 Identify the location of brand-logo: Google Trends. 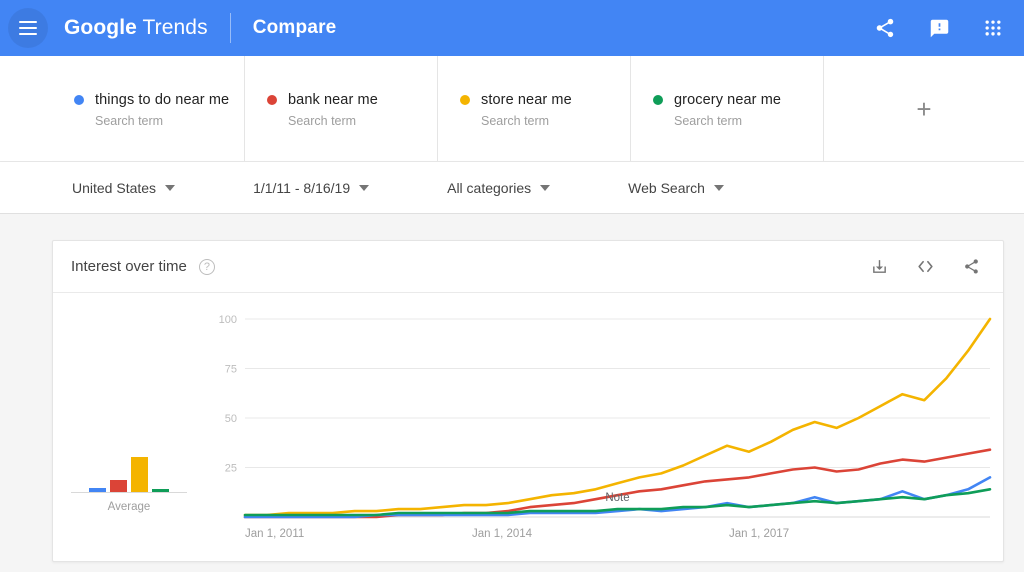
(136, 28).